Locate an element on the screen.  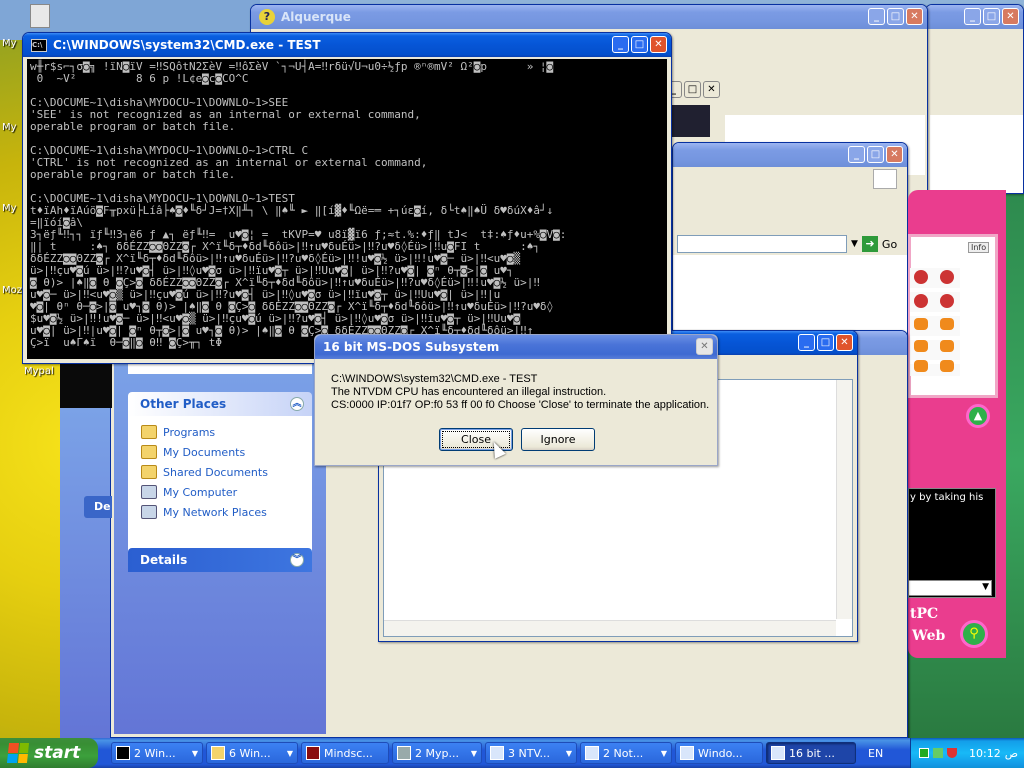
search-icon: ⚲ is located at coordinates (974, 634).